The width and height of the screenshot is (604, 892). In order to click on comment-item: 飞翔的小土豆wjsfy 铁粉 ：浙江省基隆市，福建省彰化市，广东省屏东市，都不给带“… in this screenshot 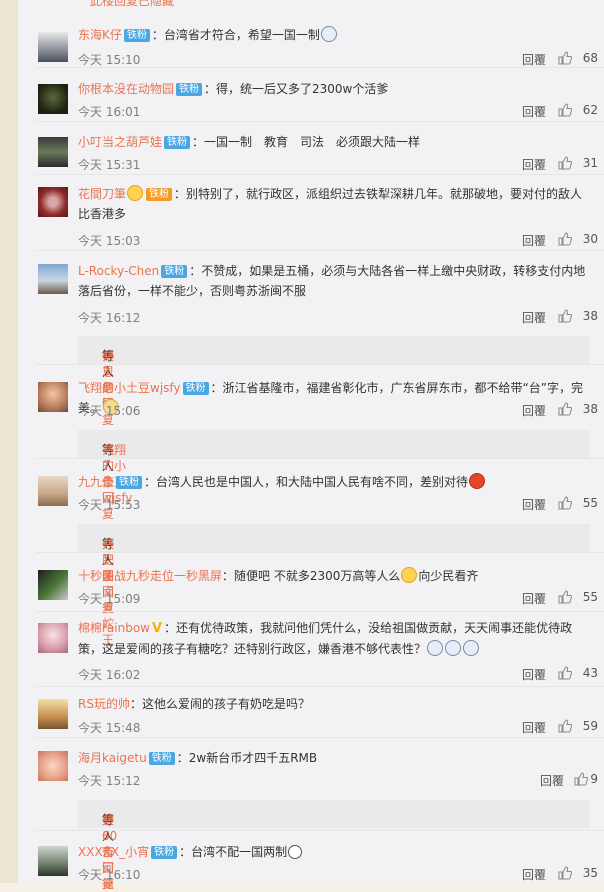, I will do `click(311, 398)`.